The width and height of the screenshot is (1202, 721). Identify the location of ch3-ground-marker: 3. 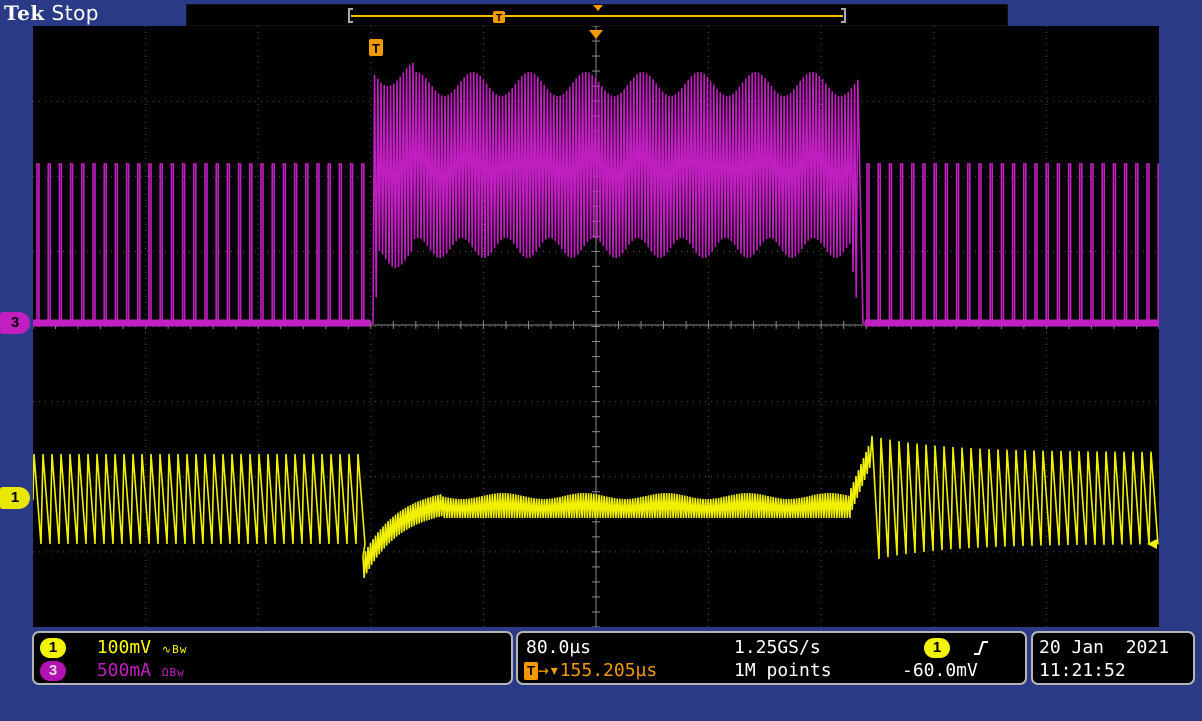
(15, 323).